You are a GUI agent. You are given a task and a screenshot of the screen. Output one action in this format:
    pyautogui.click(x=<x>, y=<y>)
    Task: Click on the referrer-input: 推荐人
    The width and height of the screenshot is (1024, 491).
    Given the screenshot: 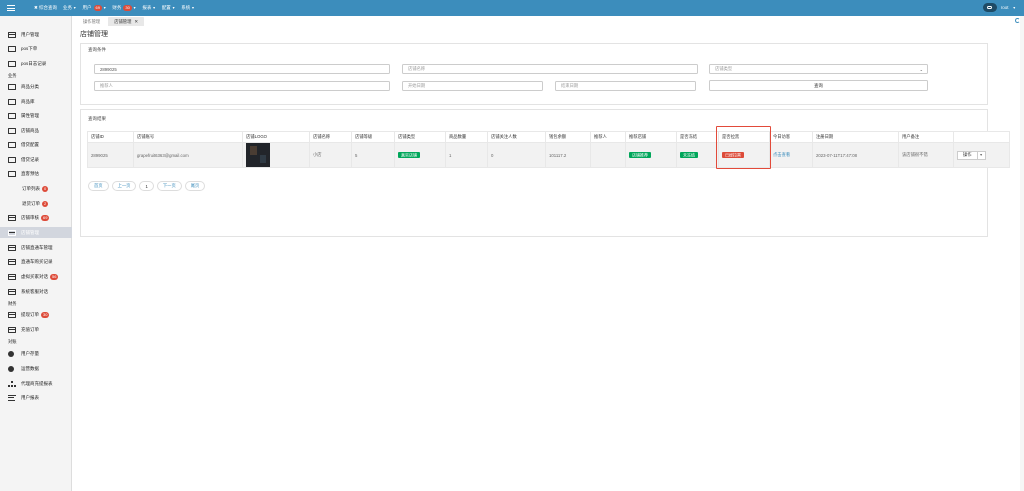 What is the action you would take?
    pyautogui.click(x=242, y=86)
    